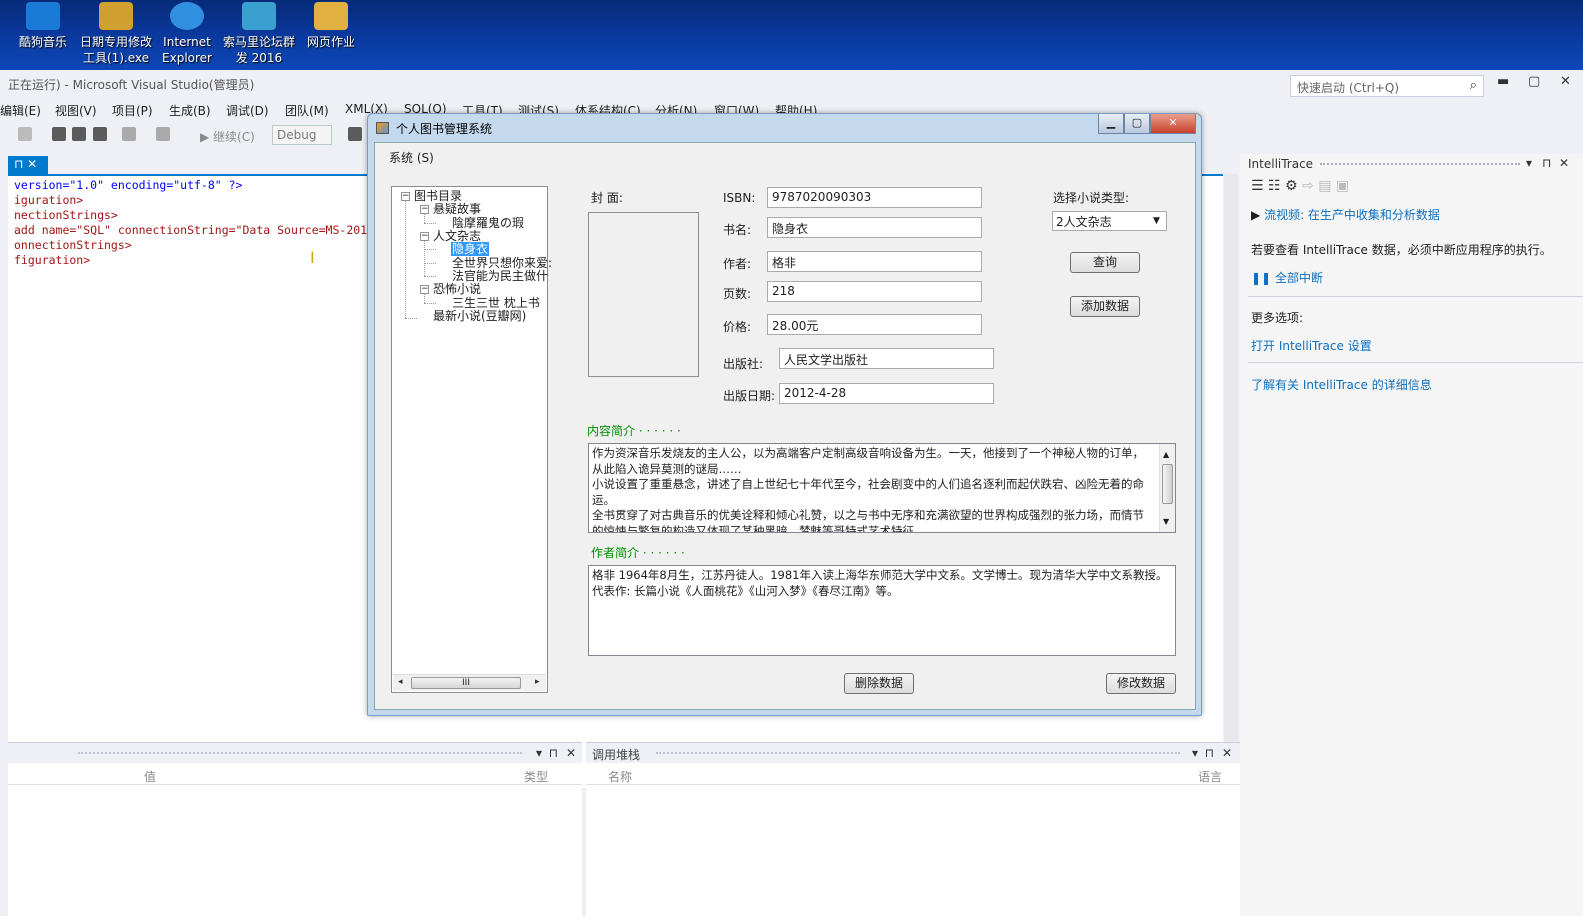 Image resolution: width=1583 pixels, height=916 pixels. What do you see at coordinates (100, 134) in the screenshot?
I see `save-all-icon` at bounding box center [100, 134].